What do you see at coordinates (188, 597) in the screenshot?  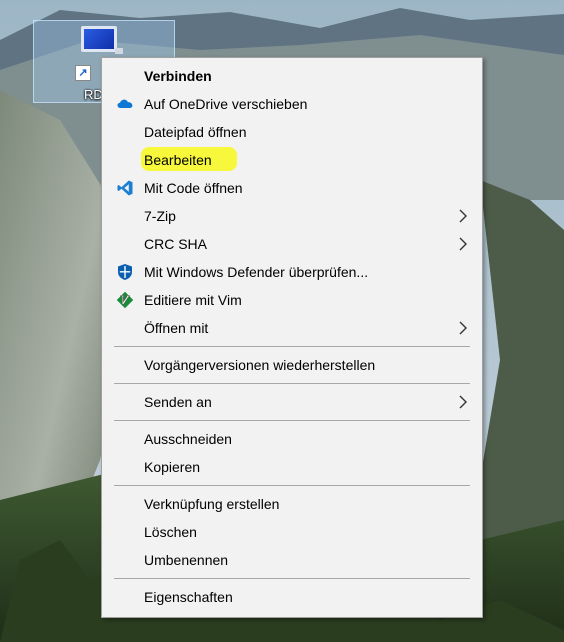 I see `menu-item-label: Eigenschaften` at bounding box center [188, 597].